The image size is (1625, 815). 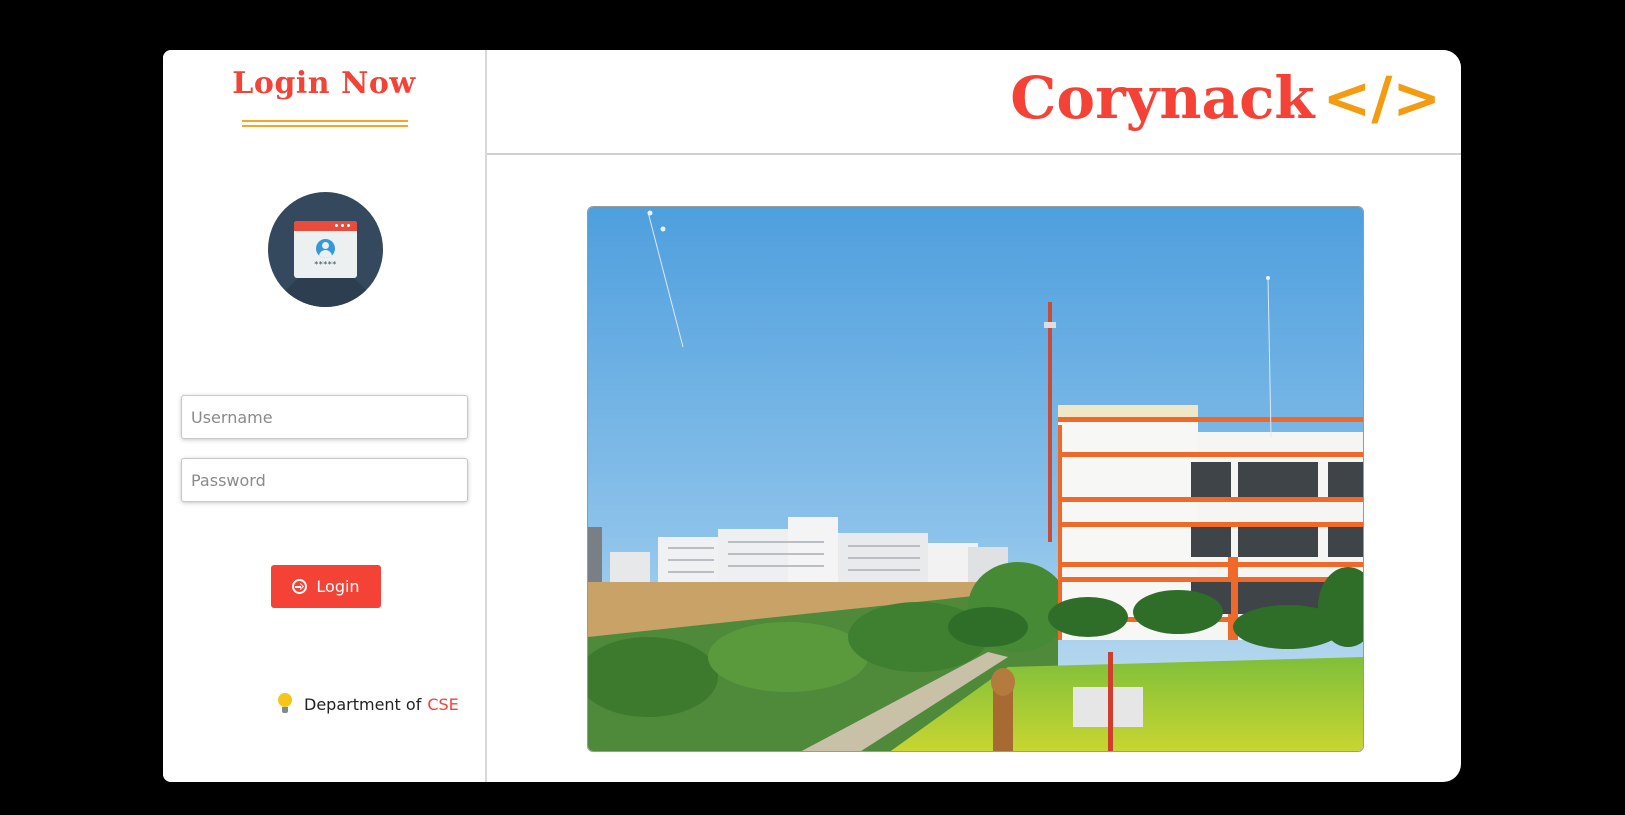 What do you see at coordinates (325, 123) in the screenshot?
I see `title-underline` at bounding box center [325, 123].